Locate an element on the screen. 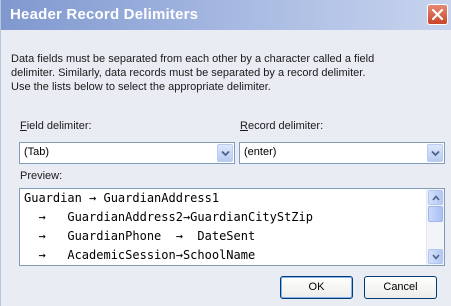  record-delimiter-label: Record delimiter: is located at coordinates (281, 126).